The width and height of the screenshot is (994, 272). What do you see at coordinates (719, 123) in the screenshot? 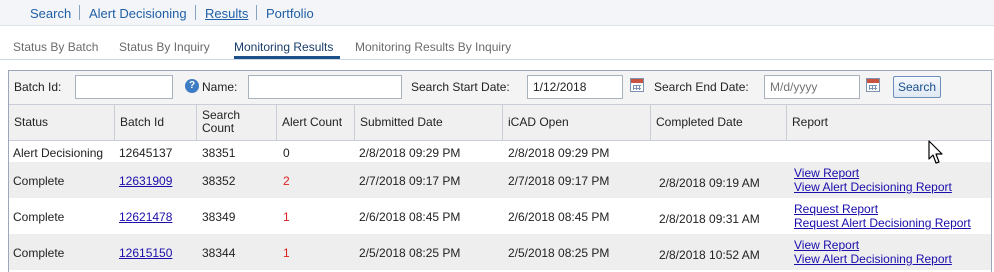
I see `header-completed-date: Completed Date` at bounding box center [719, 123].